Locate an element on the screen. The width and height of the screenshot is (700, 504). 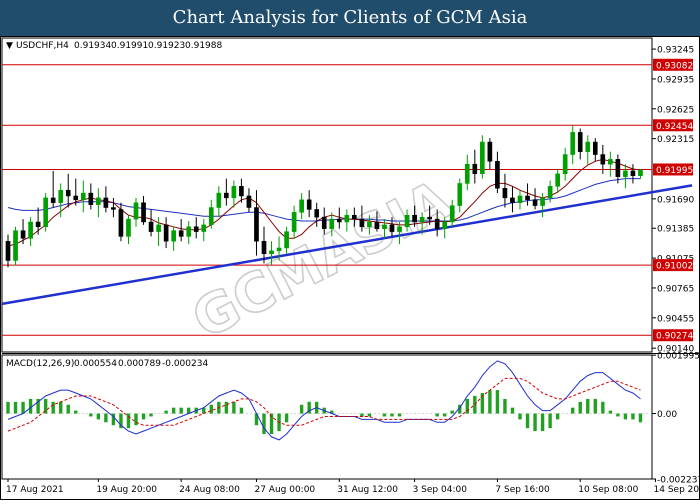
ohlc-readout-value: 0.91991 is located at coordinates (129, 46).